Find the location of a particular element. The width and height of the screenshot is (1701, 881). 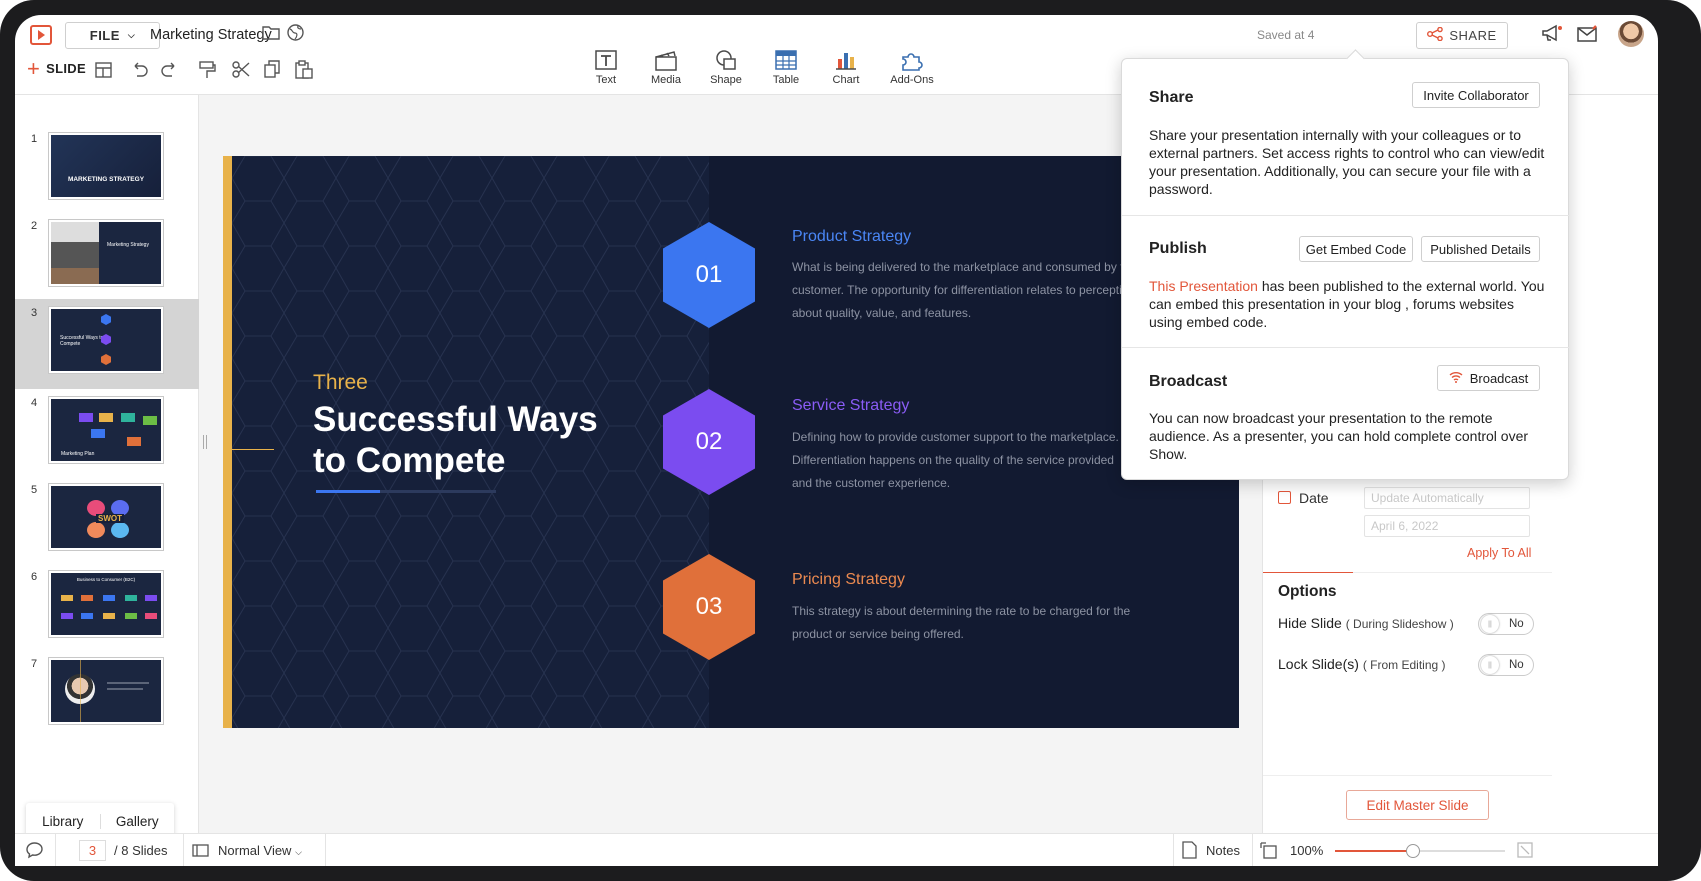

zoom-slider-handle is located at coordinates (1413, 851).